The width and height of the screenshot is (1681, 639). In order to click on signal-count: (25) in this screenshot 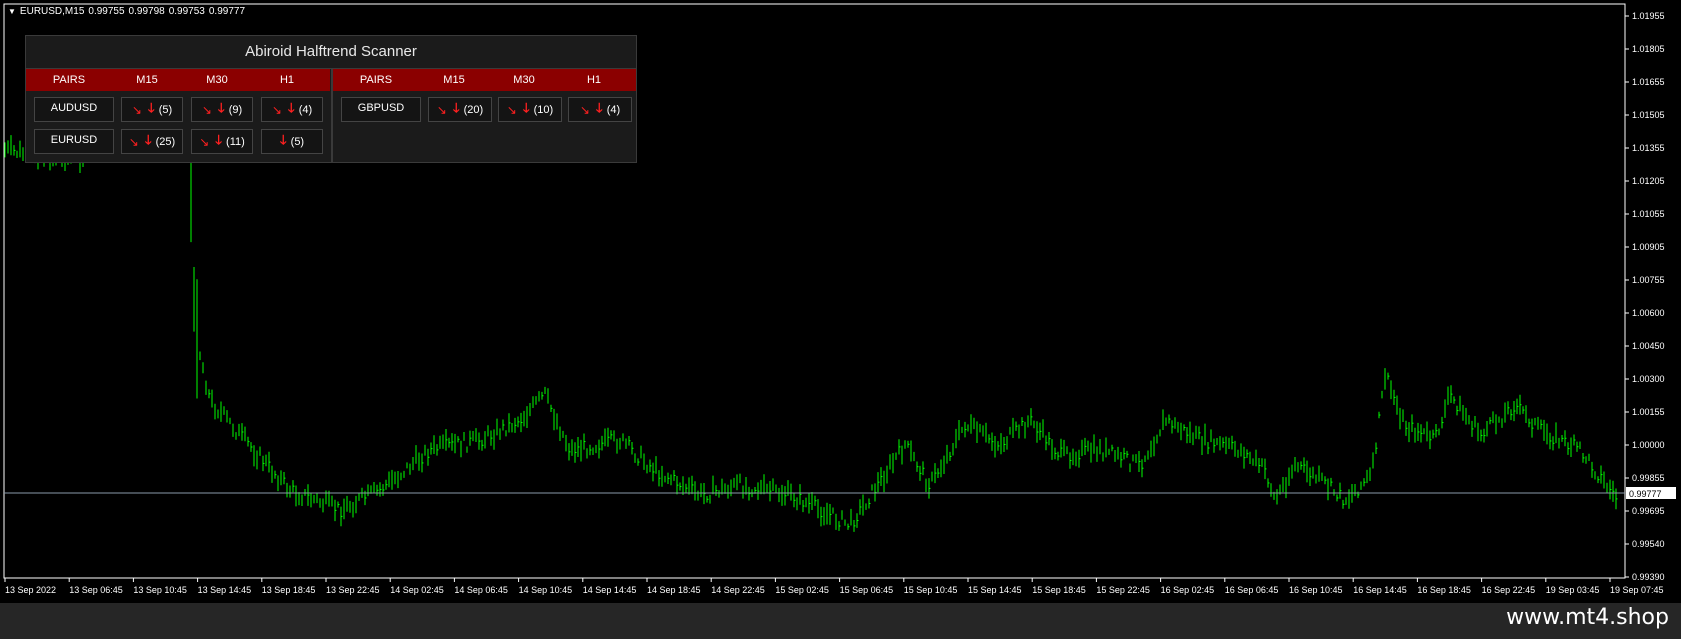, I will do `click(165, 141)`.